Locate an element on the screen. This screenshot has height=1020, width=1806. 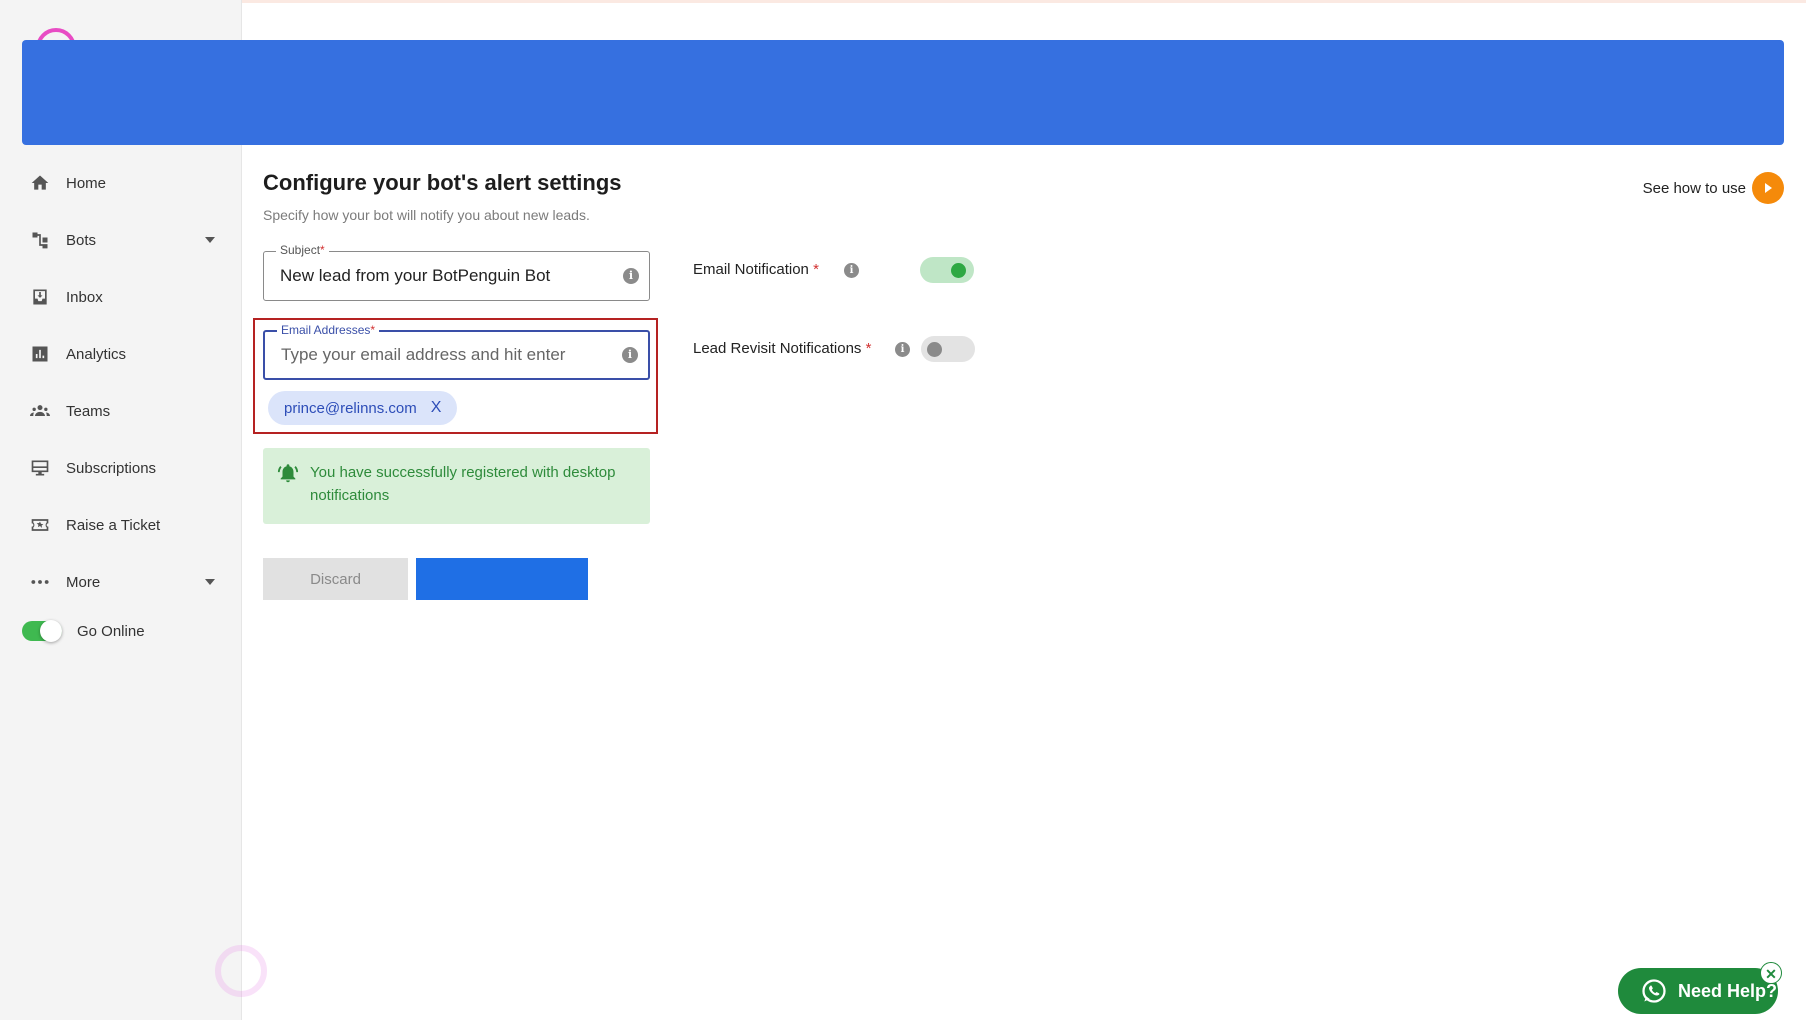
email-chip: prince@relinns.com X is located at coordinates (363, 408).